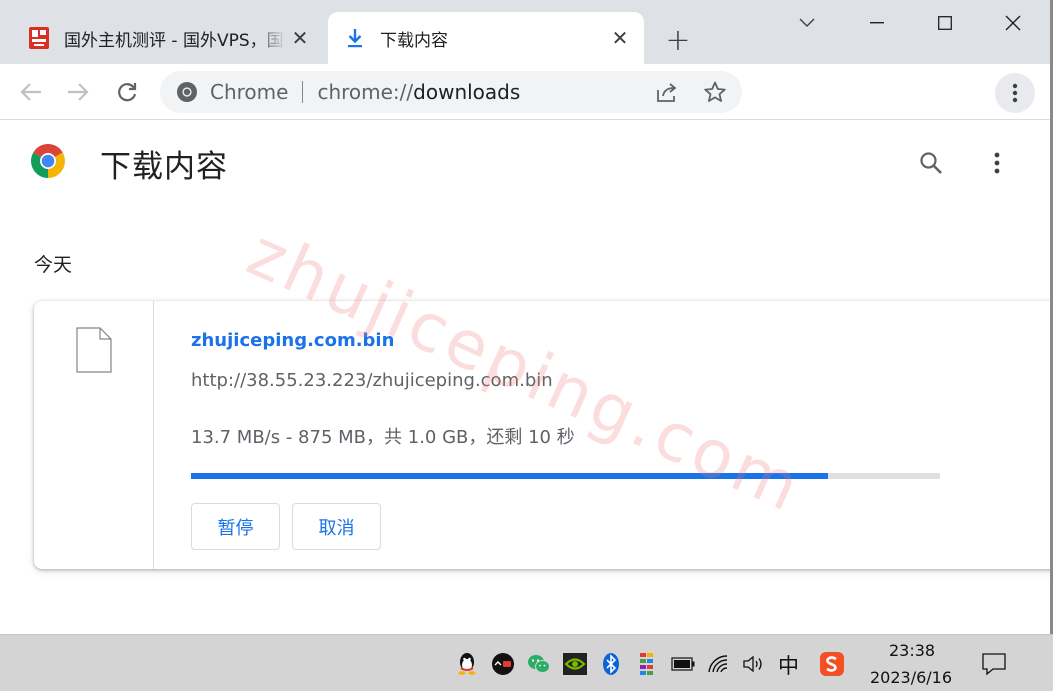 This screenshot has width=1053, height=691. I want to click on bluetooth-icon, so click(611, 664).